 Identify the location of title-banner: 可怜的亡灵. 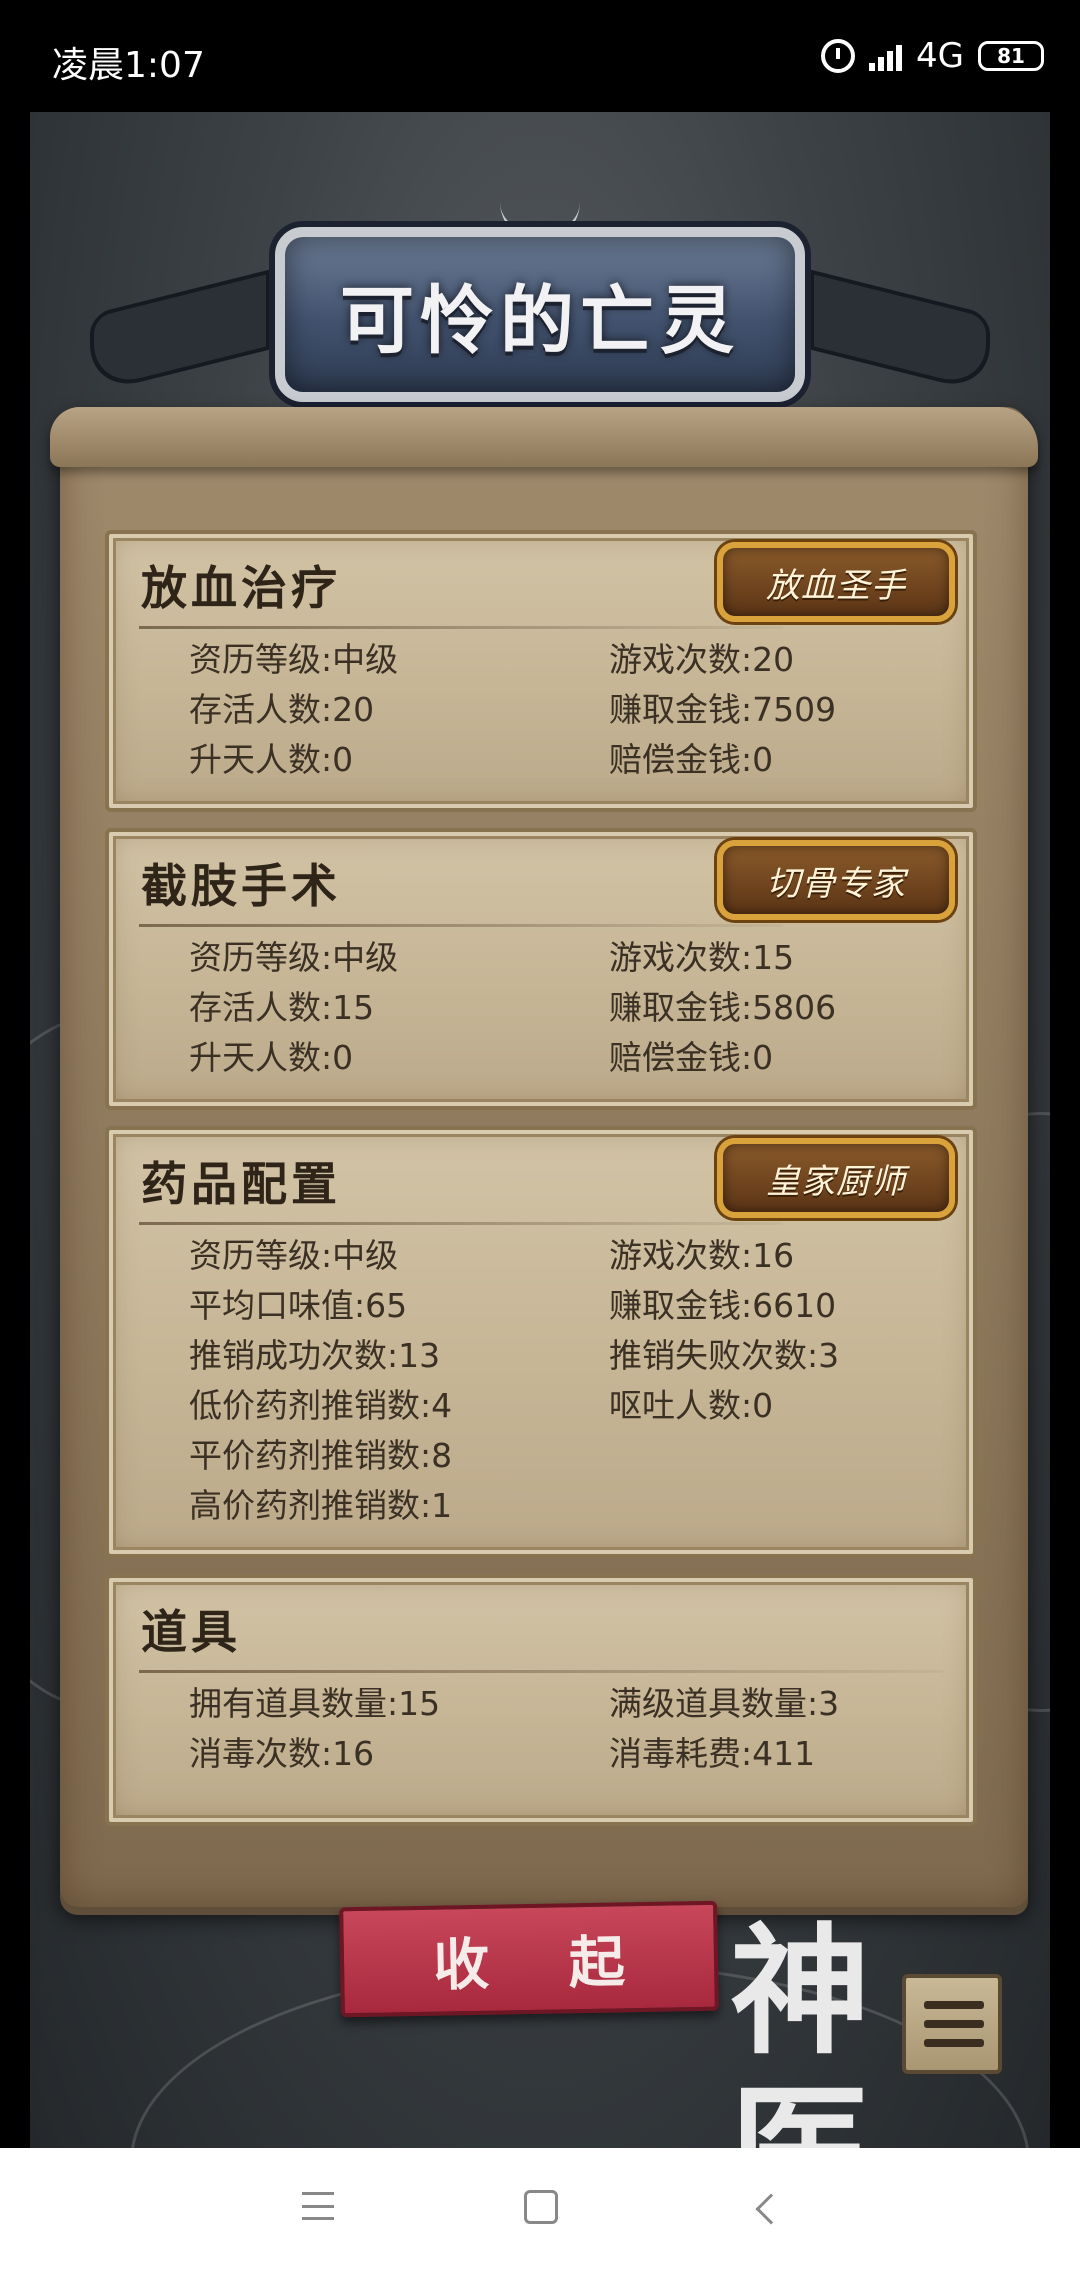
(540, 302).